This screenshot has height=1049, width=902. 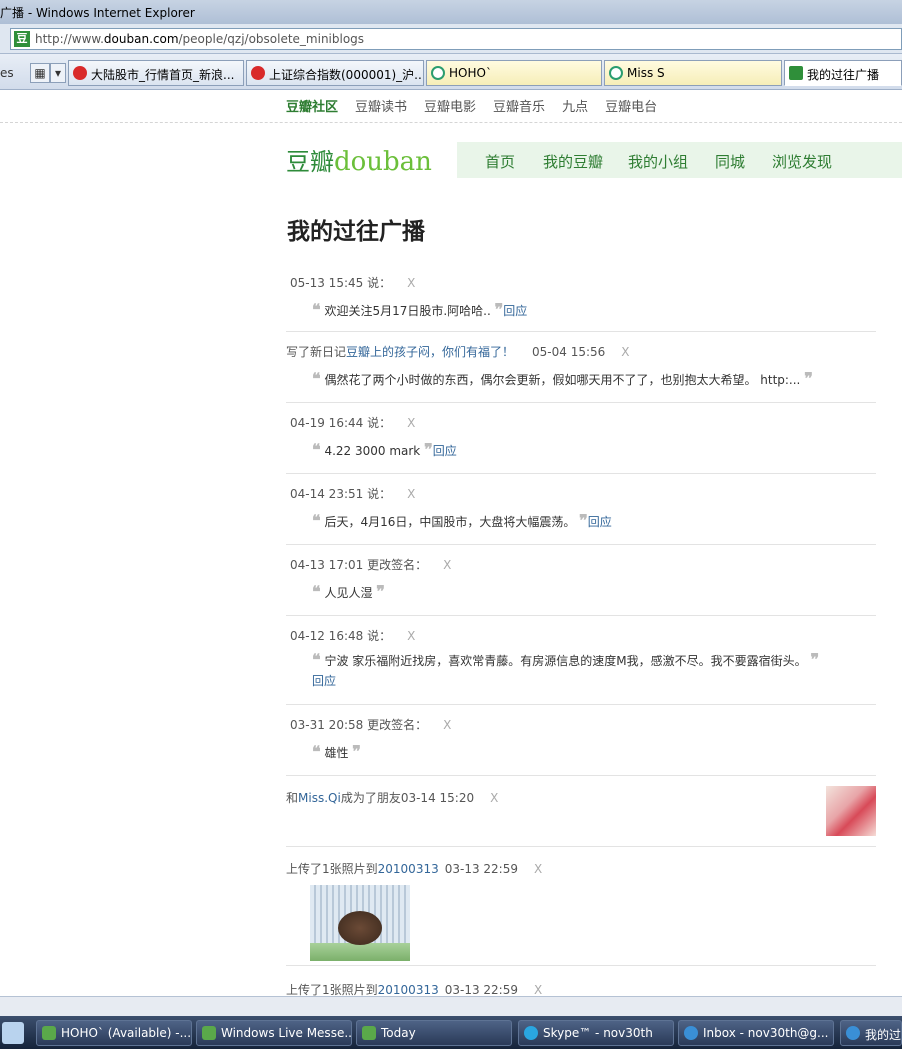 I want to click on community-nav-item: 豆瓣电台, so click(x=631, y=107).